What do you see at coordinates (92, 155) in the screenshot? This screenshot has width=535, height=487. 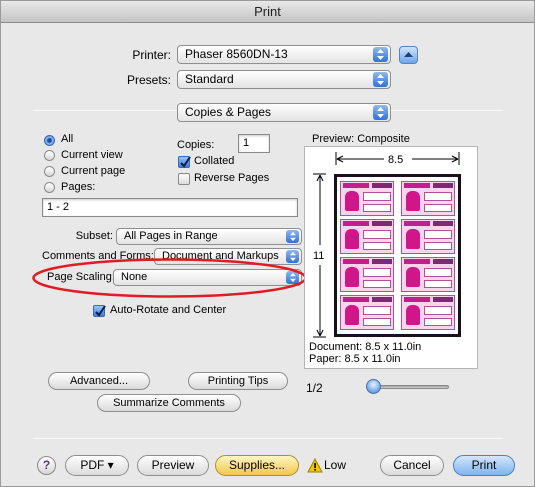 I see `radio-current-view-label: Current view` at bounding box center [92, 155].